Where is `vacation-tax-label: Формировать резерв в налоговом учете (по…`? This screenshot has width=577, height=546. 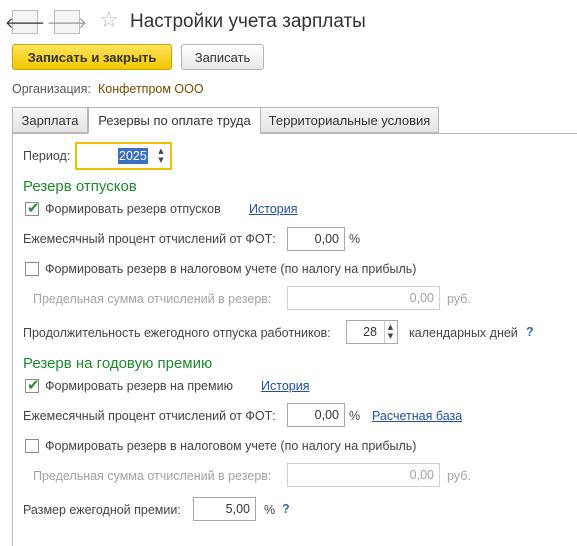 vacation-tax-label: Формировать резерв в налоговом учете (по… is located at coordinates (231, 269).